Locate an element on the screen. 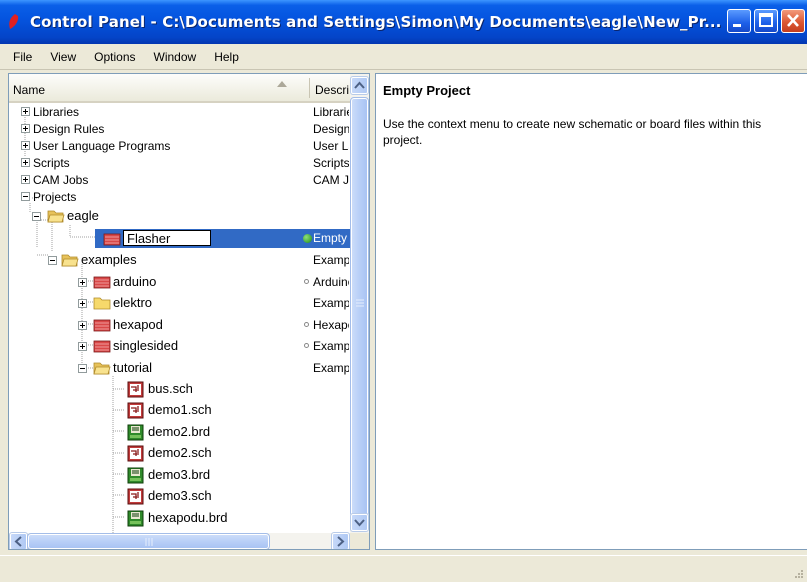 This screenshot has height=582, width=807. collapse-tutorial-button is located at coordinates (82, 368).